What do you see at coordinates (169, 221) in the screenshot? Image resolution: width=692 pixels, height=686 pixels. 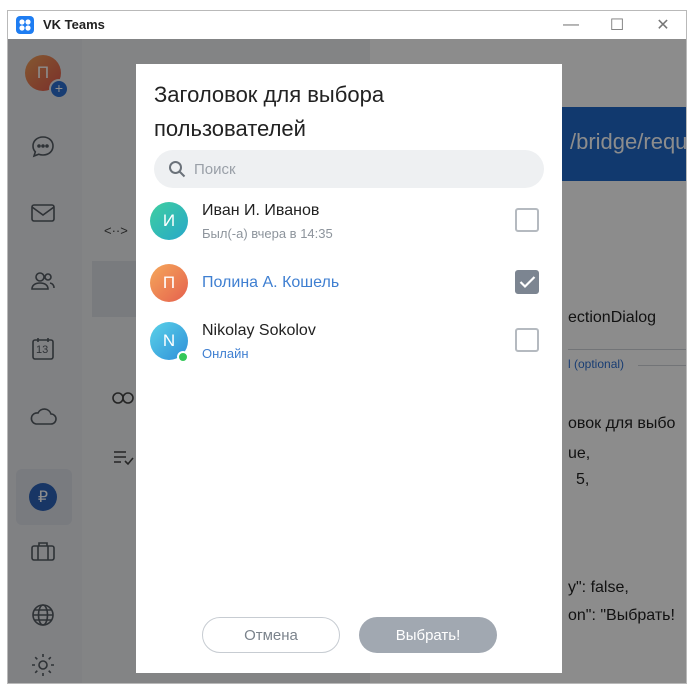 I see `avatar: И` at bounding box center [169, 221].